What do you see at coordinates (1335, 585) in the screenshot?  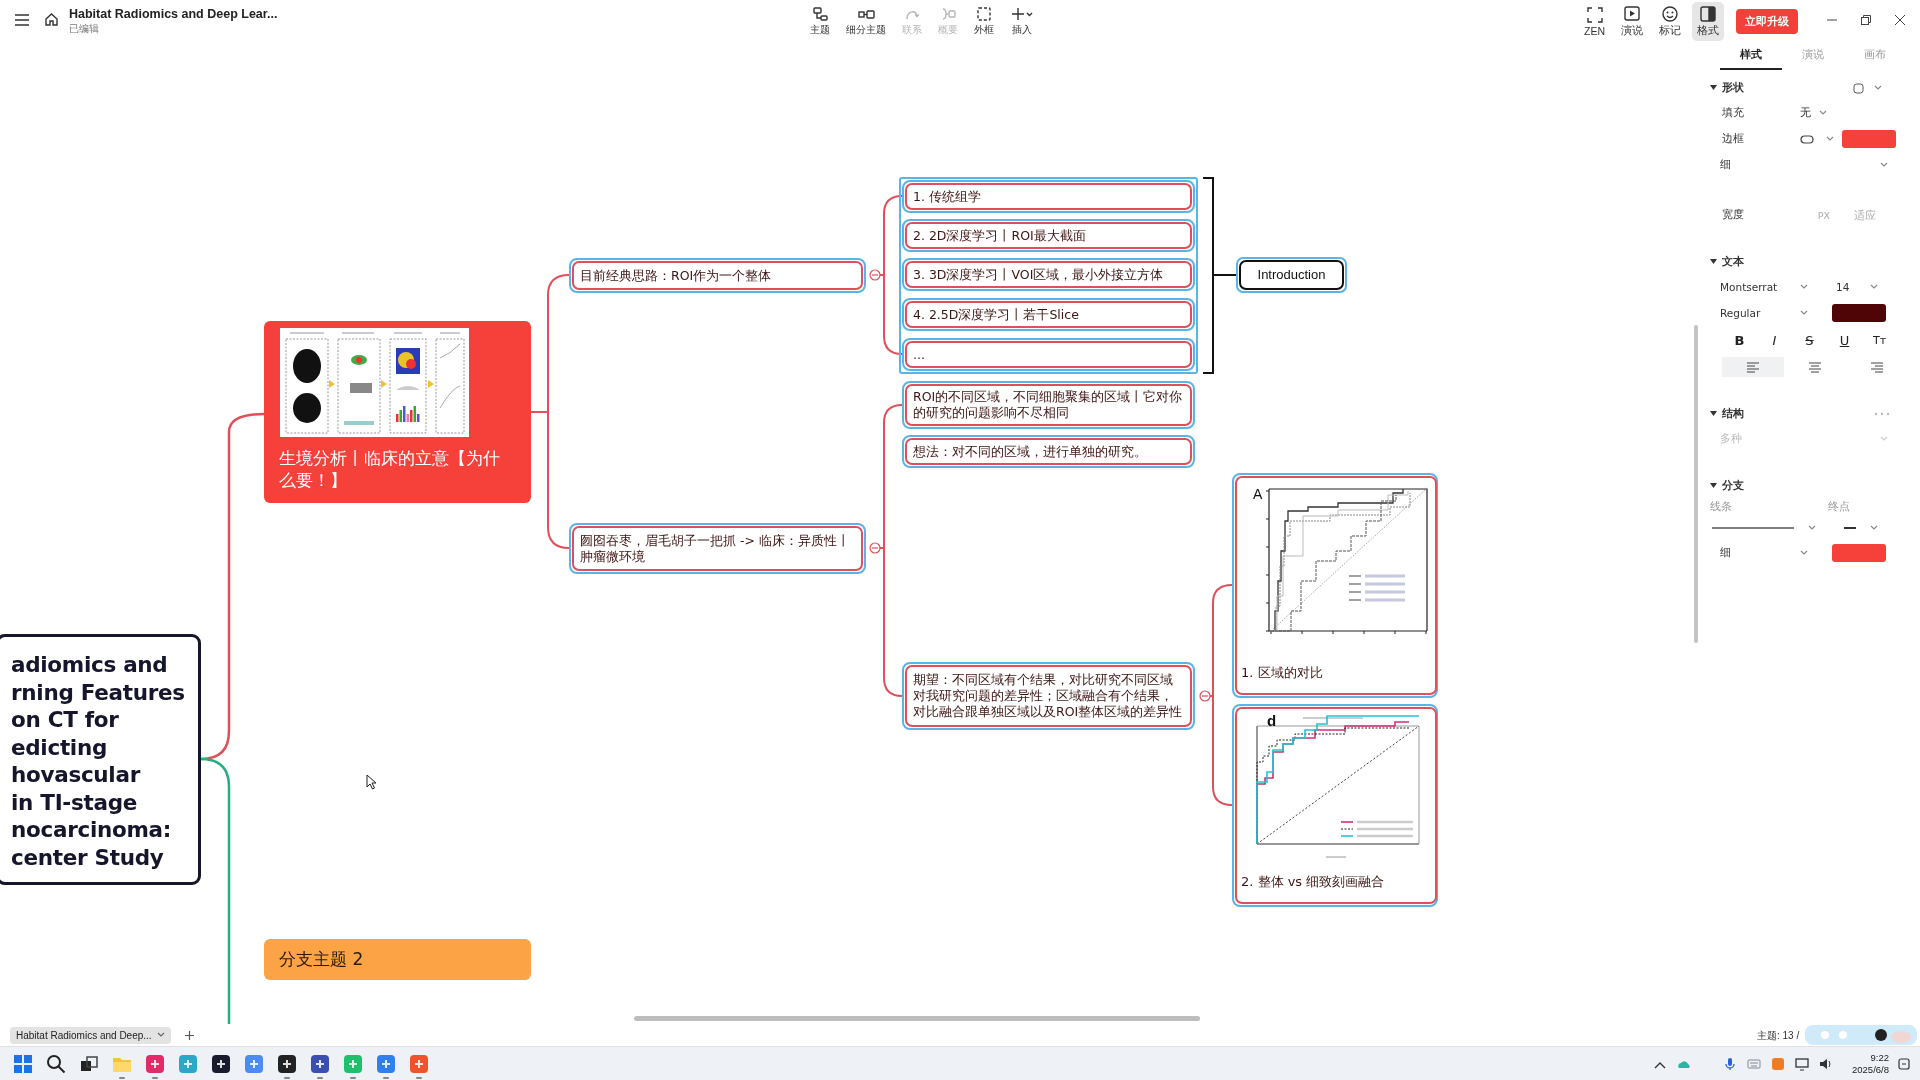 I see `figure-node: A 1. 区域的对比` at bounding box center [1335, 585].